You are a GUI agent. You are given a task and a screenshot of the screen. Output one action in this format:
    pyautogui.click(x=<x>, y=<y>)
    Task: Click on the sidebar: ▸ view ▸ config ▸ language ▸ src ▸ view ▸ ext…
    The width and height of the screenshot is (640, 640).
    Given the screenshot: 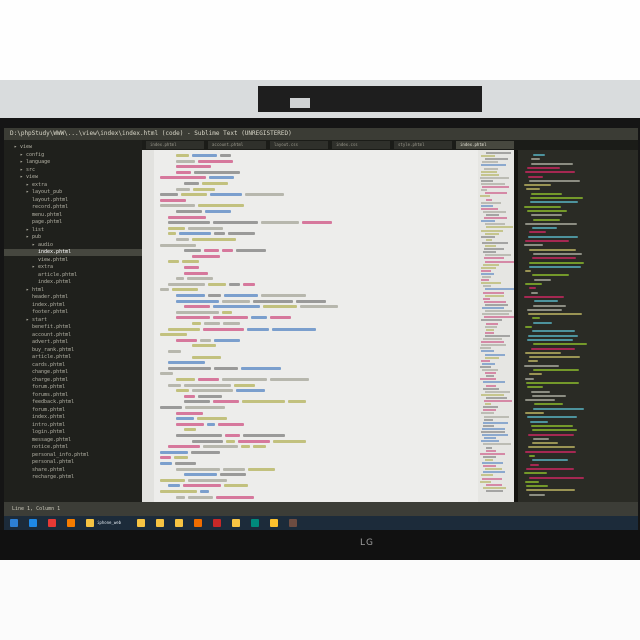 What is the action you would take?
    pyautogui.click(x=73, y=321)
    